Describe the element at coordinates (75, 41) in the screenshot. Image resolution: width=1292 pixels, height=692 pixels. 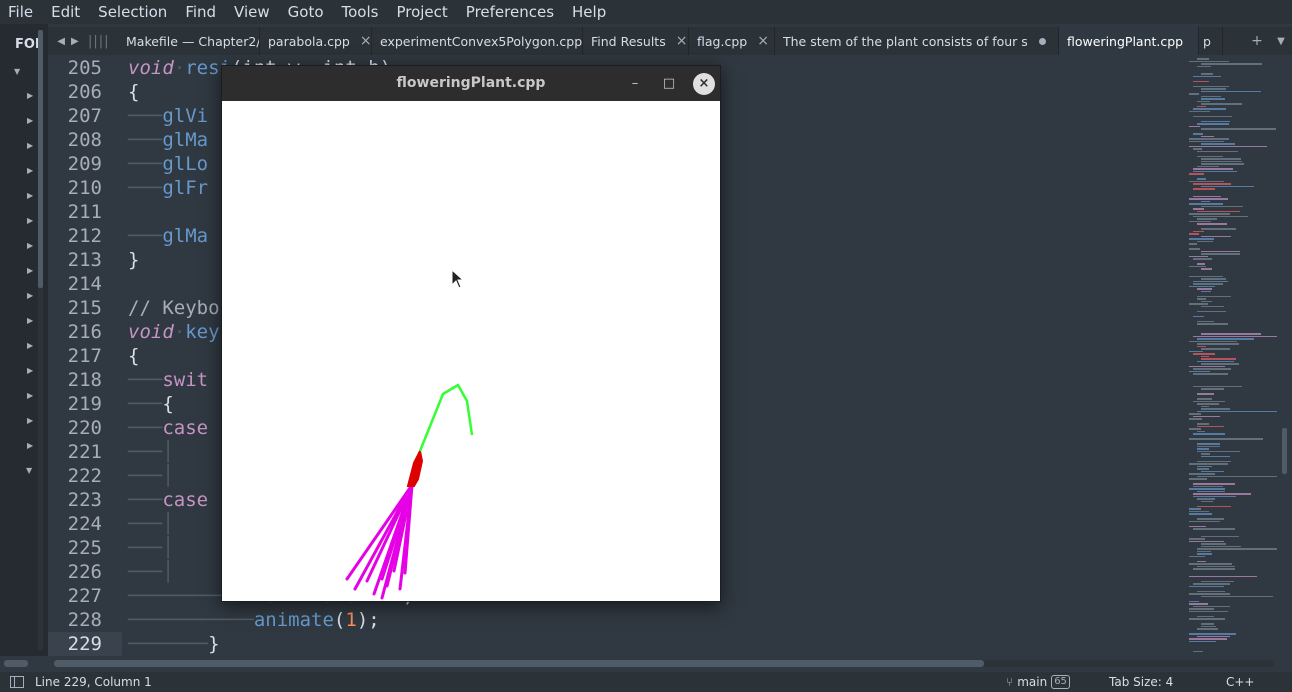
I see `tab-next-icon: ▶` at that location.